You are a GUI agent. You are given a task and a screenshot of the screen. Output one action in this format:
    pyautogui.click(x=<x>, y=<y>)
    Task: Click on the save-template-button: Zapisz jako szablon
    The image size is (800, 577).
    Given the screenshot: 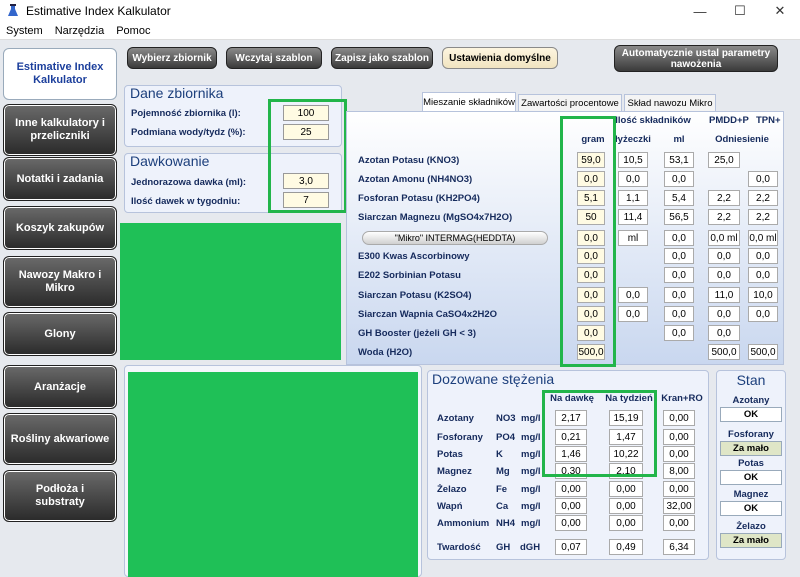 What is the action you would take?
    pyautogui.click(x=382, y=58)
    